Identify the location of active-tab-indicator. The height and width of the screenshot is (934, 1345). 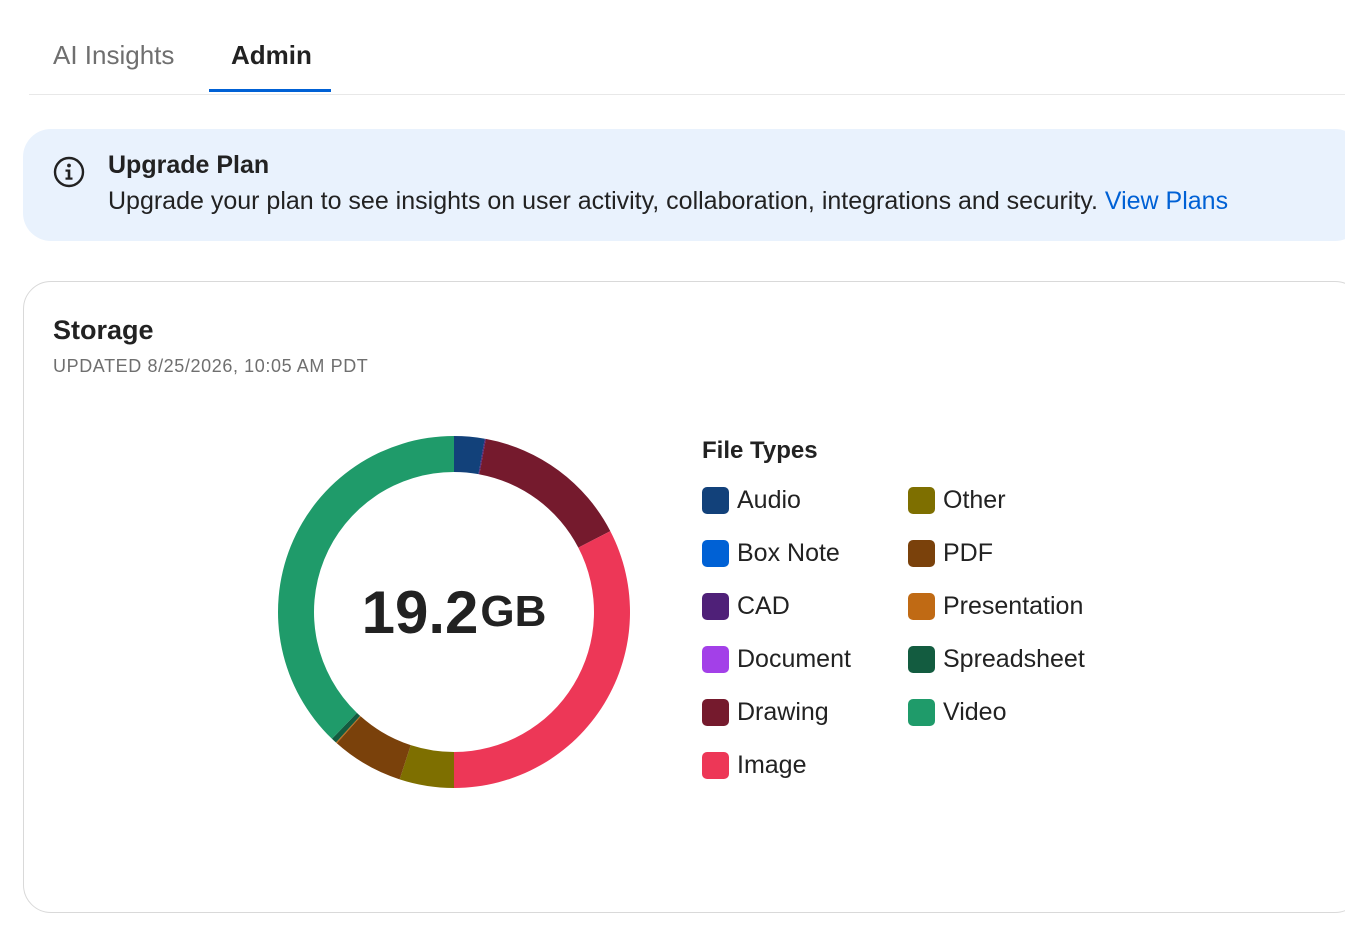
(270, 90).